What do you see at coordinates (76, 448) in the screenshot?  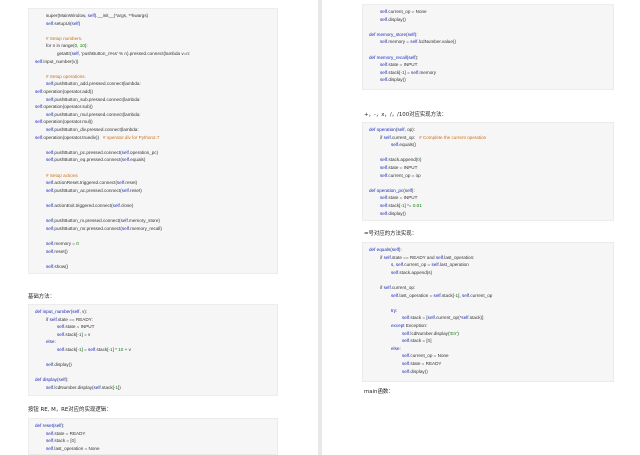 I see `code-token: .last_operation = None` at bounding box center [76, 448].